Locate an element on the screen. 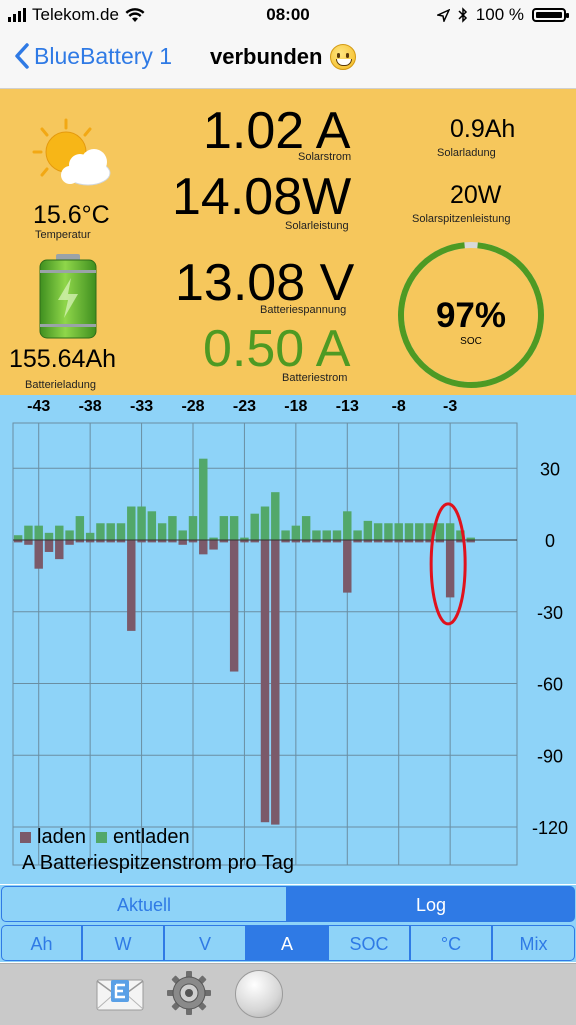  smiley-emoji-icon is located at coordinates (343, 57).